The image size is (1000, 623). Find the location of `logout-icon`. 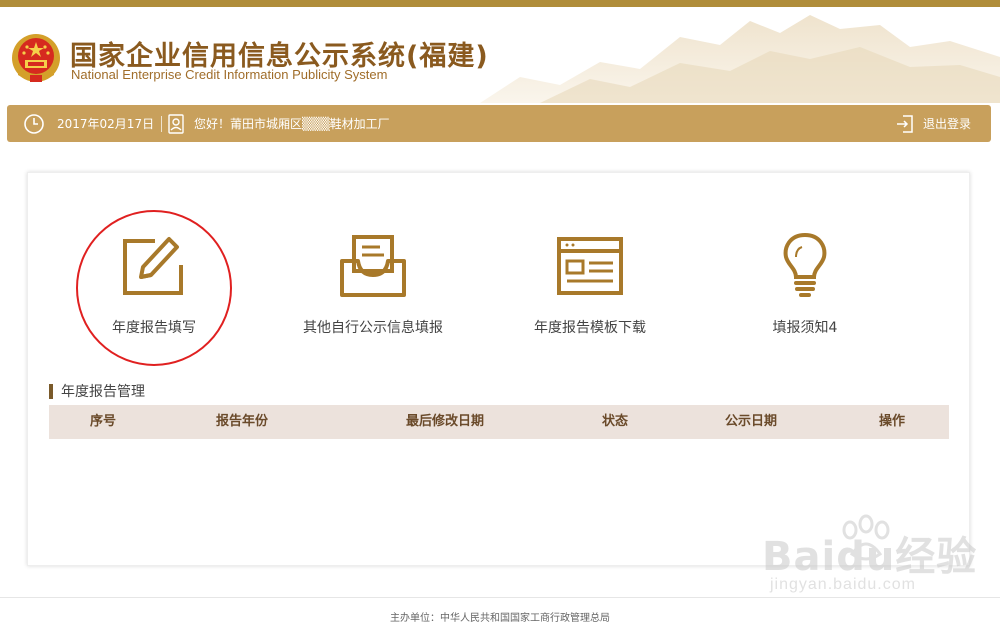

logout-icon is located at coordinates (905, 123).